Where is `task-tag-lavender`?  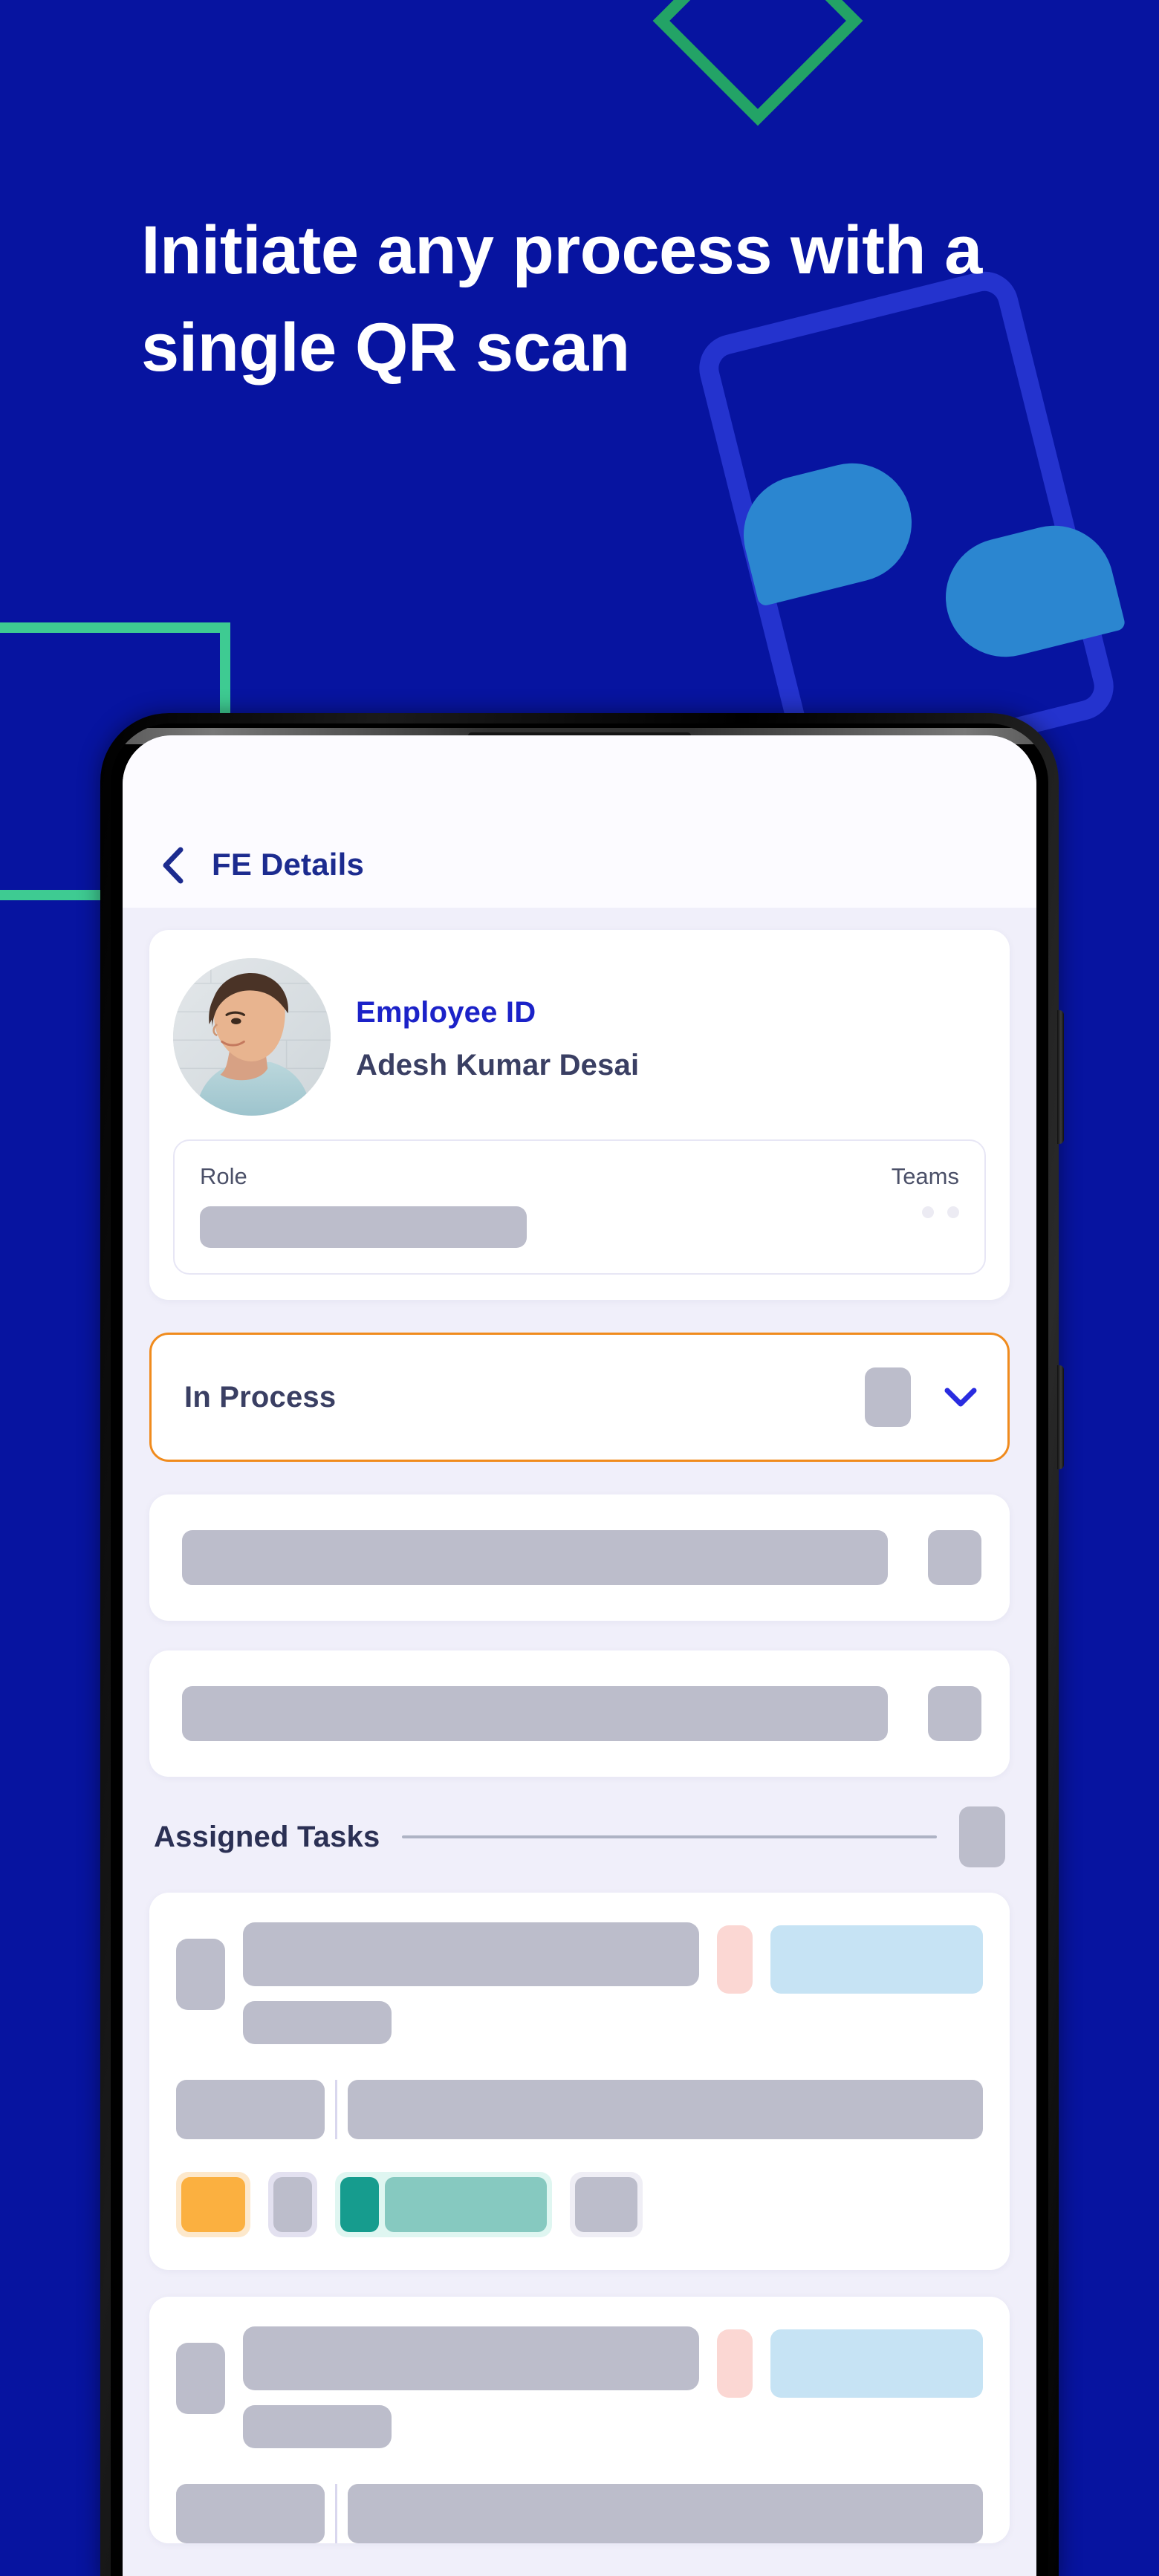 task-tag-lavender is located at coordinates (293, 2204).